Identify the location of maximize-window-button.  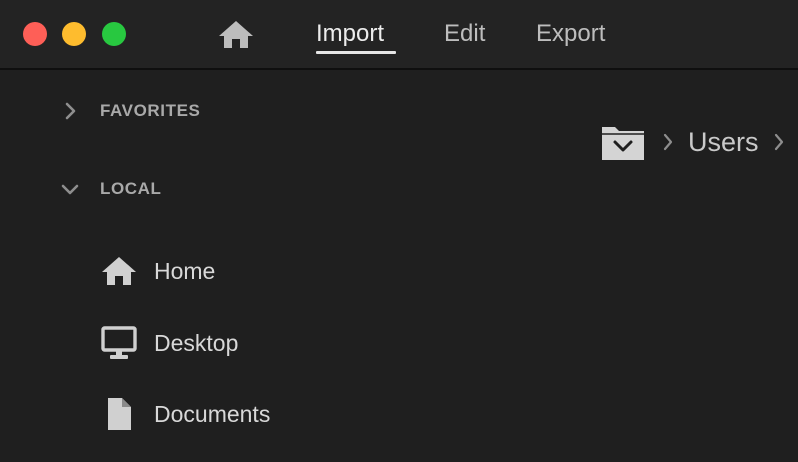
(114, 34).